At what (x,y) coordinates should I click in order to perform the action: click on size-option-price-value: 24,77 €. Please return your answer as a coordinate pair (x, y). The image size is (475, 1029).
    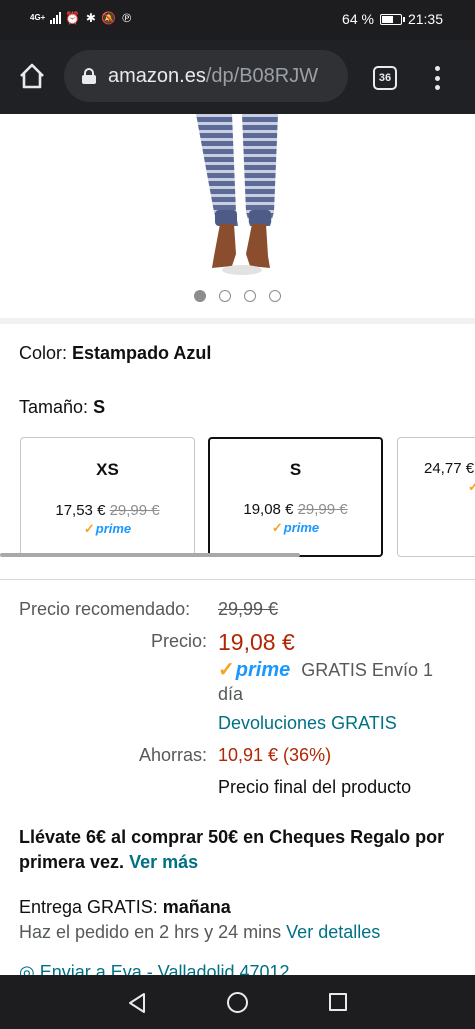
    Looking at the image, I should click on (449, 468).